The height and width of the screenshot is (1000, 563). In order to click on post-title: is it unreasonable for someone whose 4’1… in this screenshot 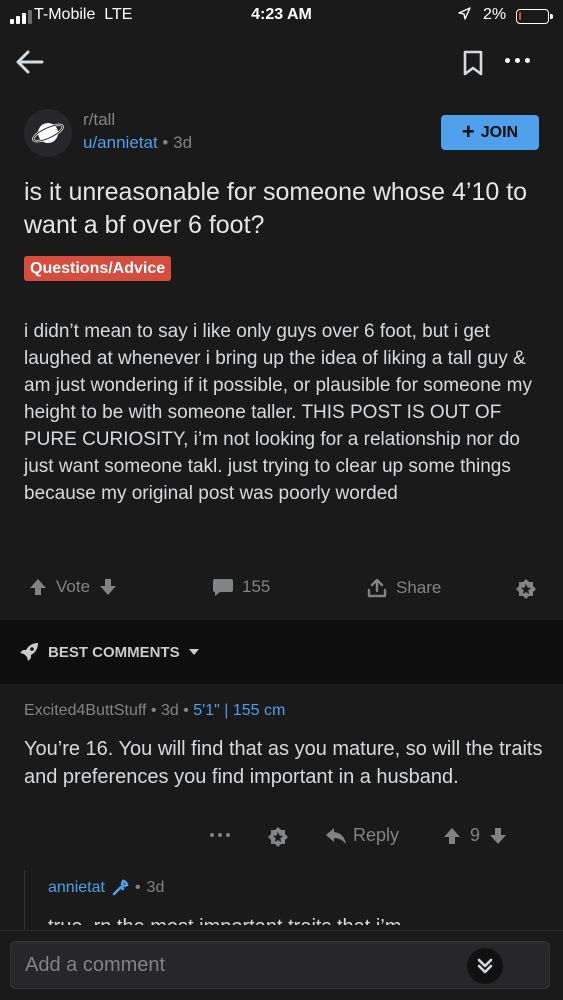, I will do `click(276, 208)`.